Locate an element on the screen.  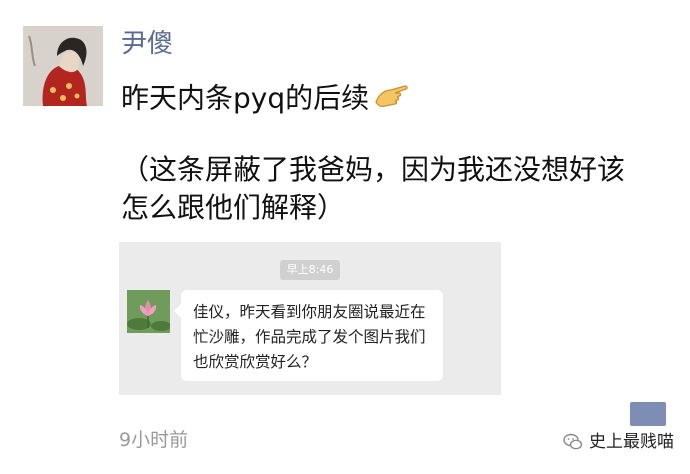
chat-bubble: 佳仪，昨天看到你朋友圈说最近在 忙沙雕，作品完成了发个图片我们 也欣赏欣赏好么？ is located at coordinates (308, 335).